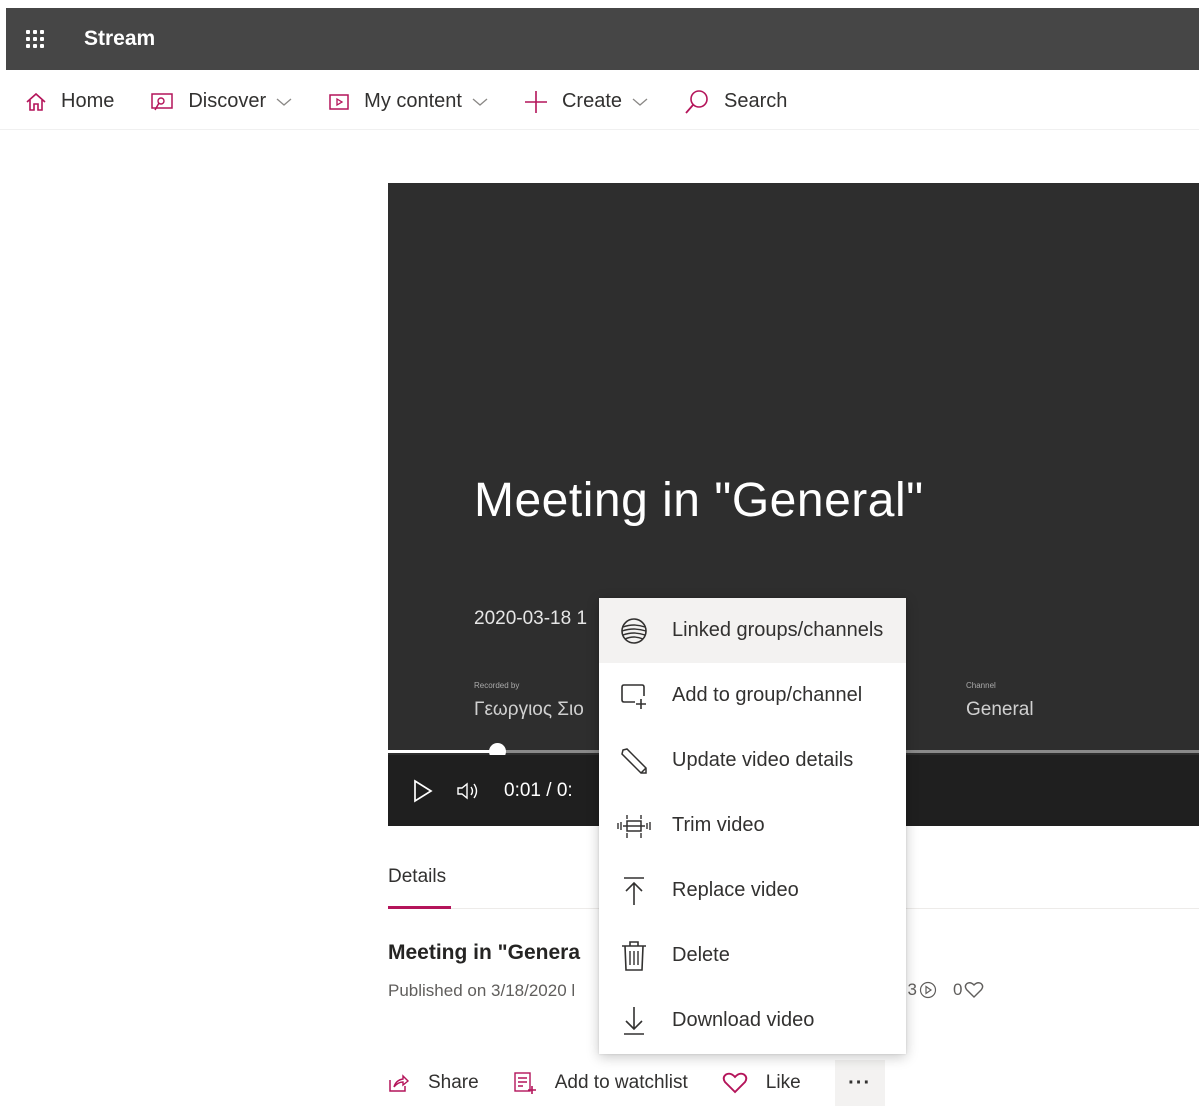 Image resolution: width=1199 pixels, height=1111 pixels. Describe the element at coordinates (981, 685) in the screenshot. I see `channel-label: Channel` at that location.